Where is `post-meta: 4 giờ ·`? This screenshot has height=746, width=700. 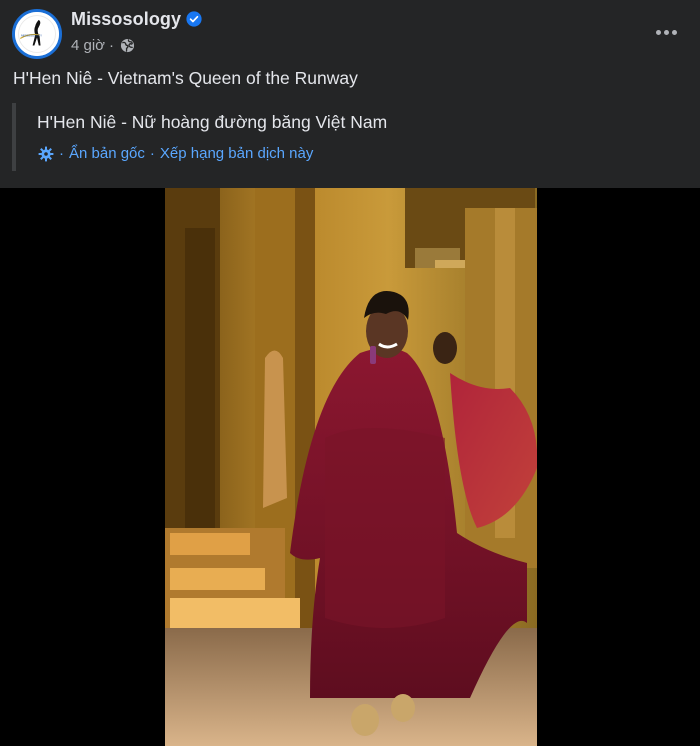 post-meta: 4 giờ · is located at coordinates (103, 45).